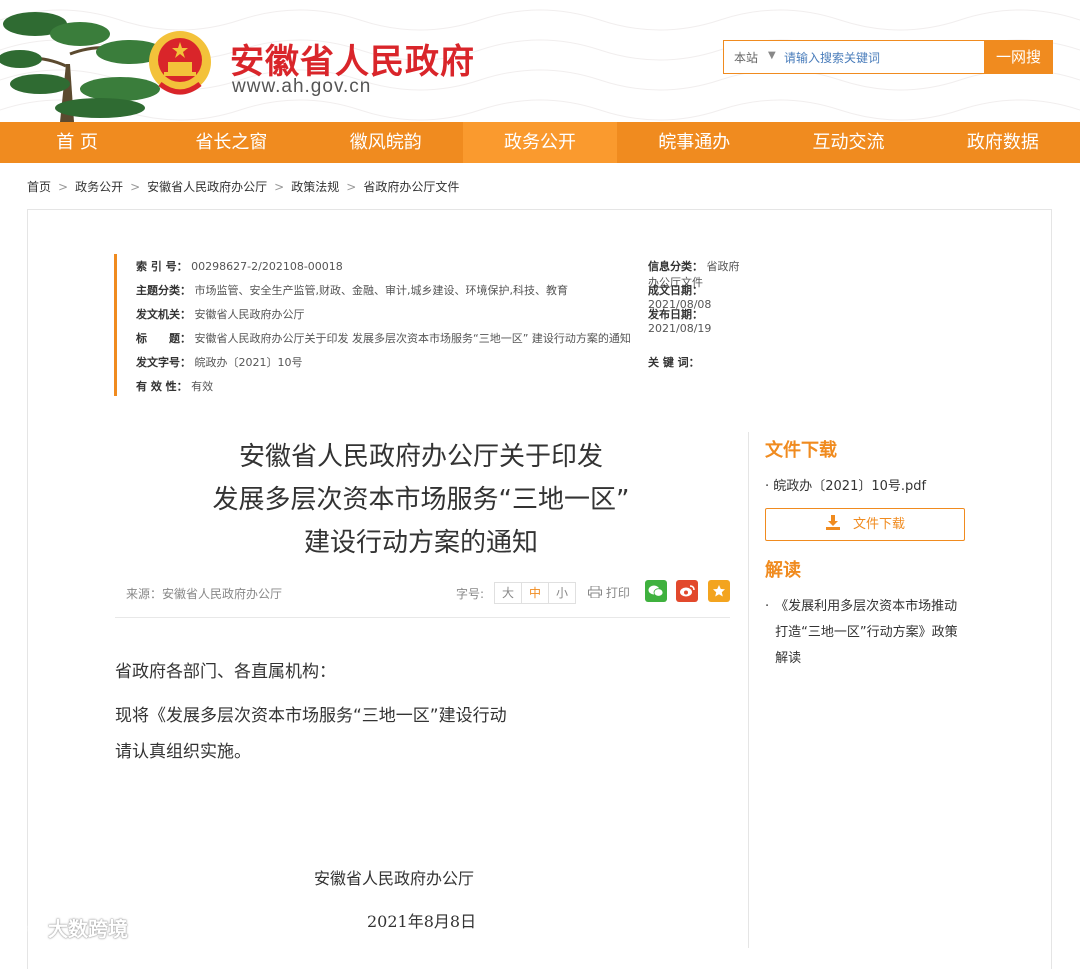  What do you see at coordinates (422, 921) in the screenshot?
I see `article-date: 2021年8月8日` at bounding box center [422, 921].